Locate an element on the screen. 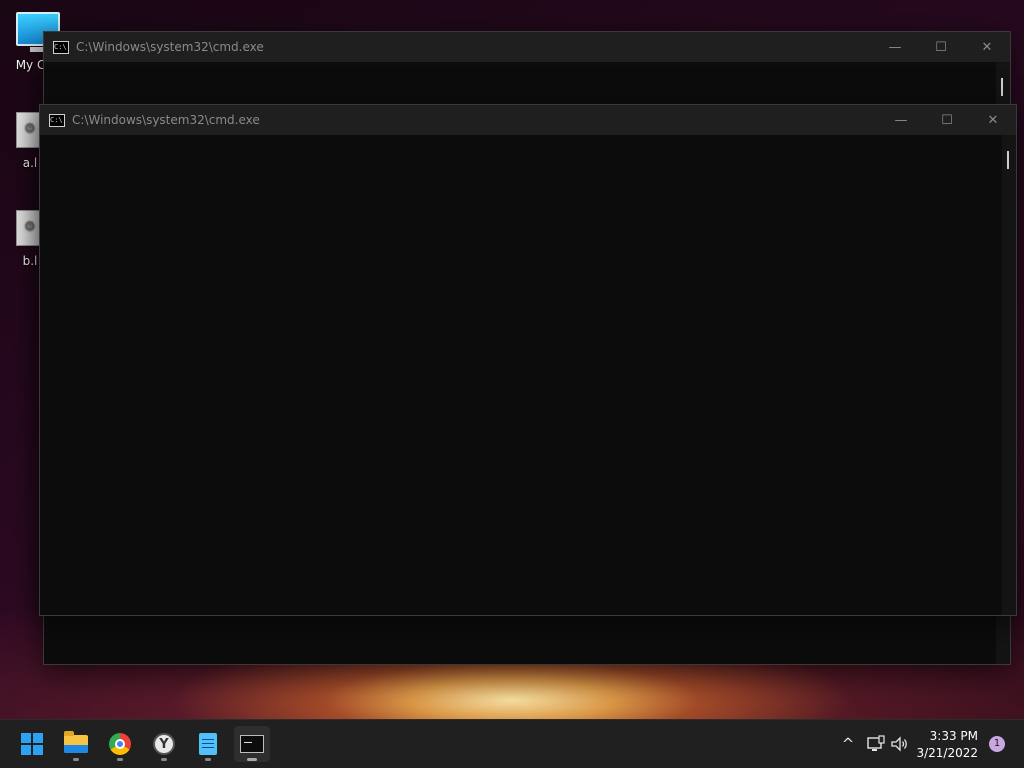 This screenshot has height=768, width=1024. volume-icon is located at coordinates (900, 744).